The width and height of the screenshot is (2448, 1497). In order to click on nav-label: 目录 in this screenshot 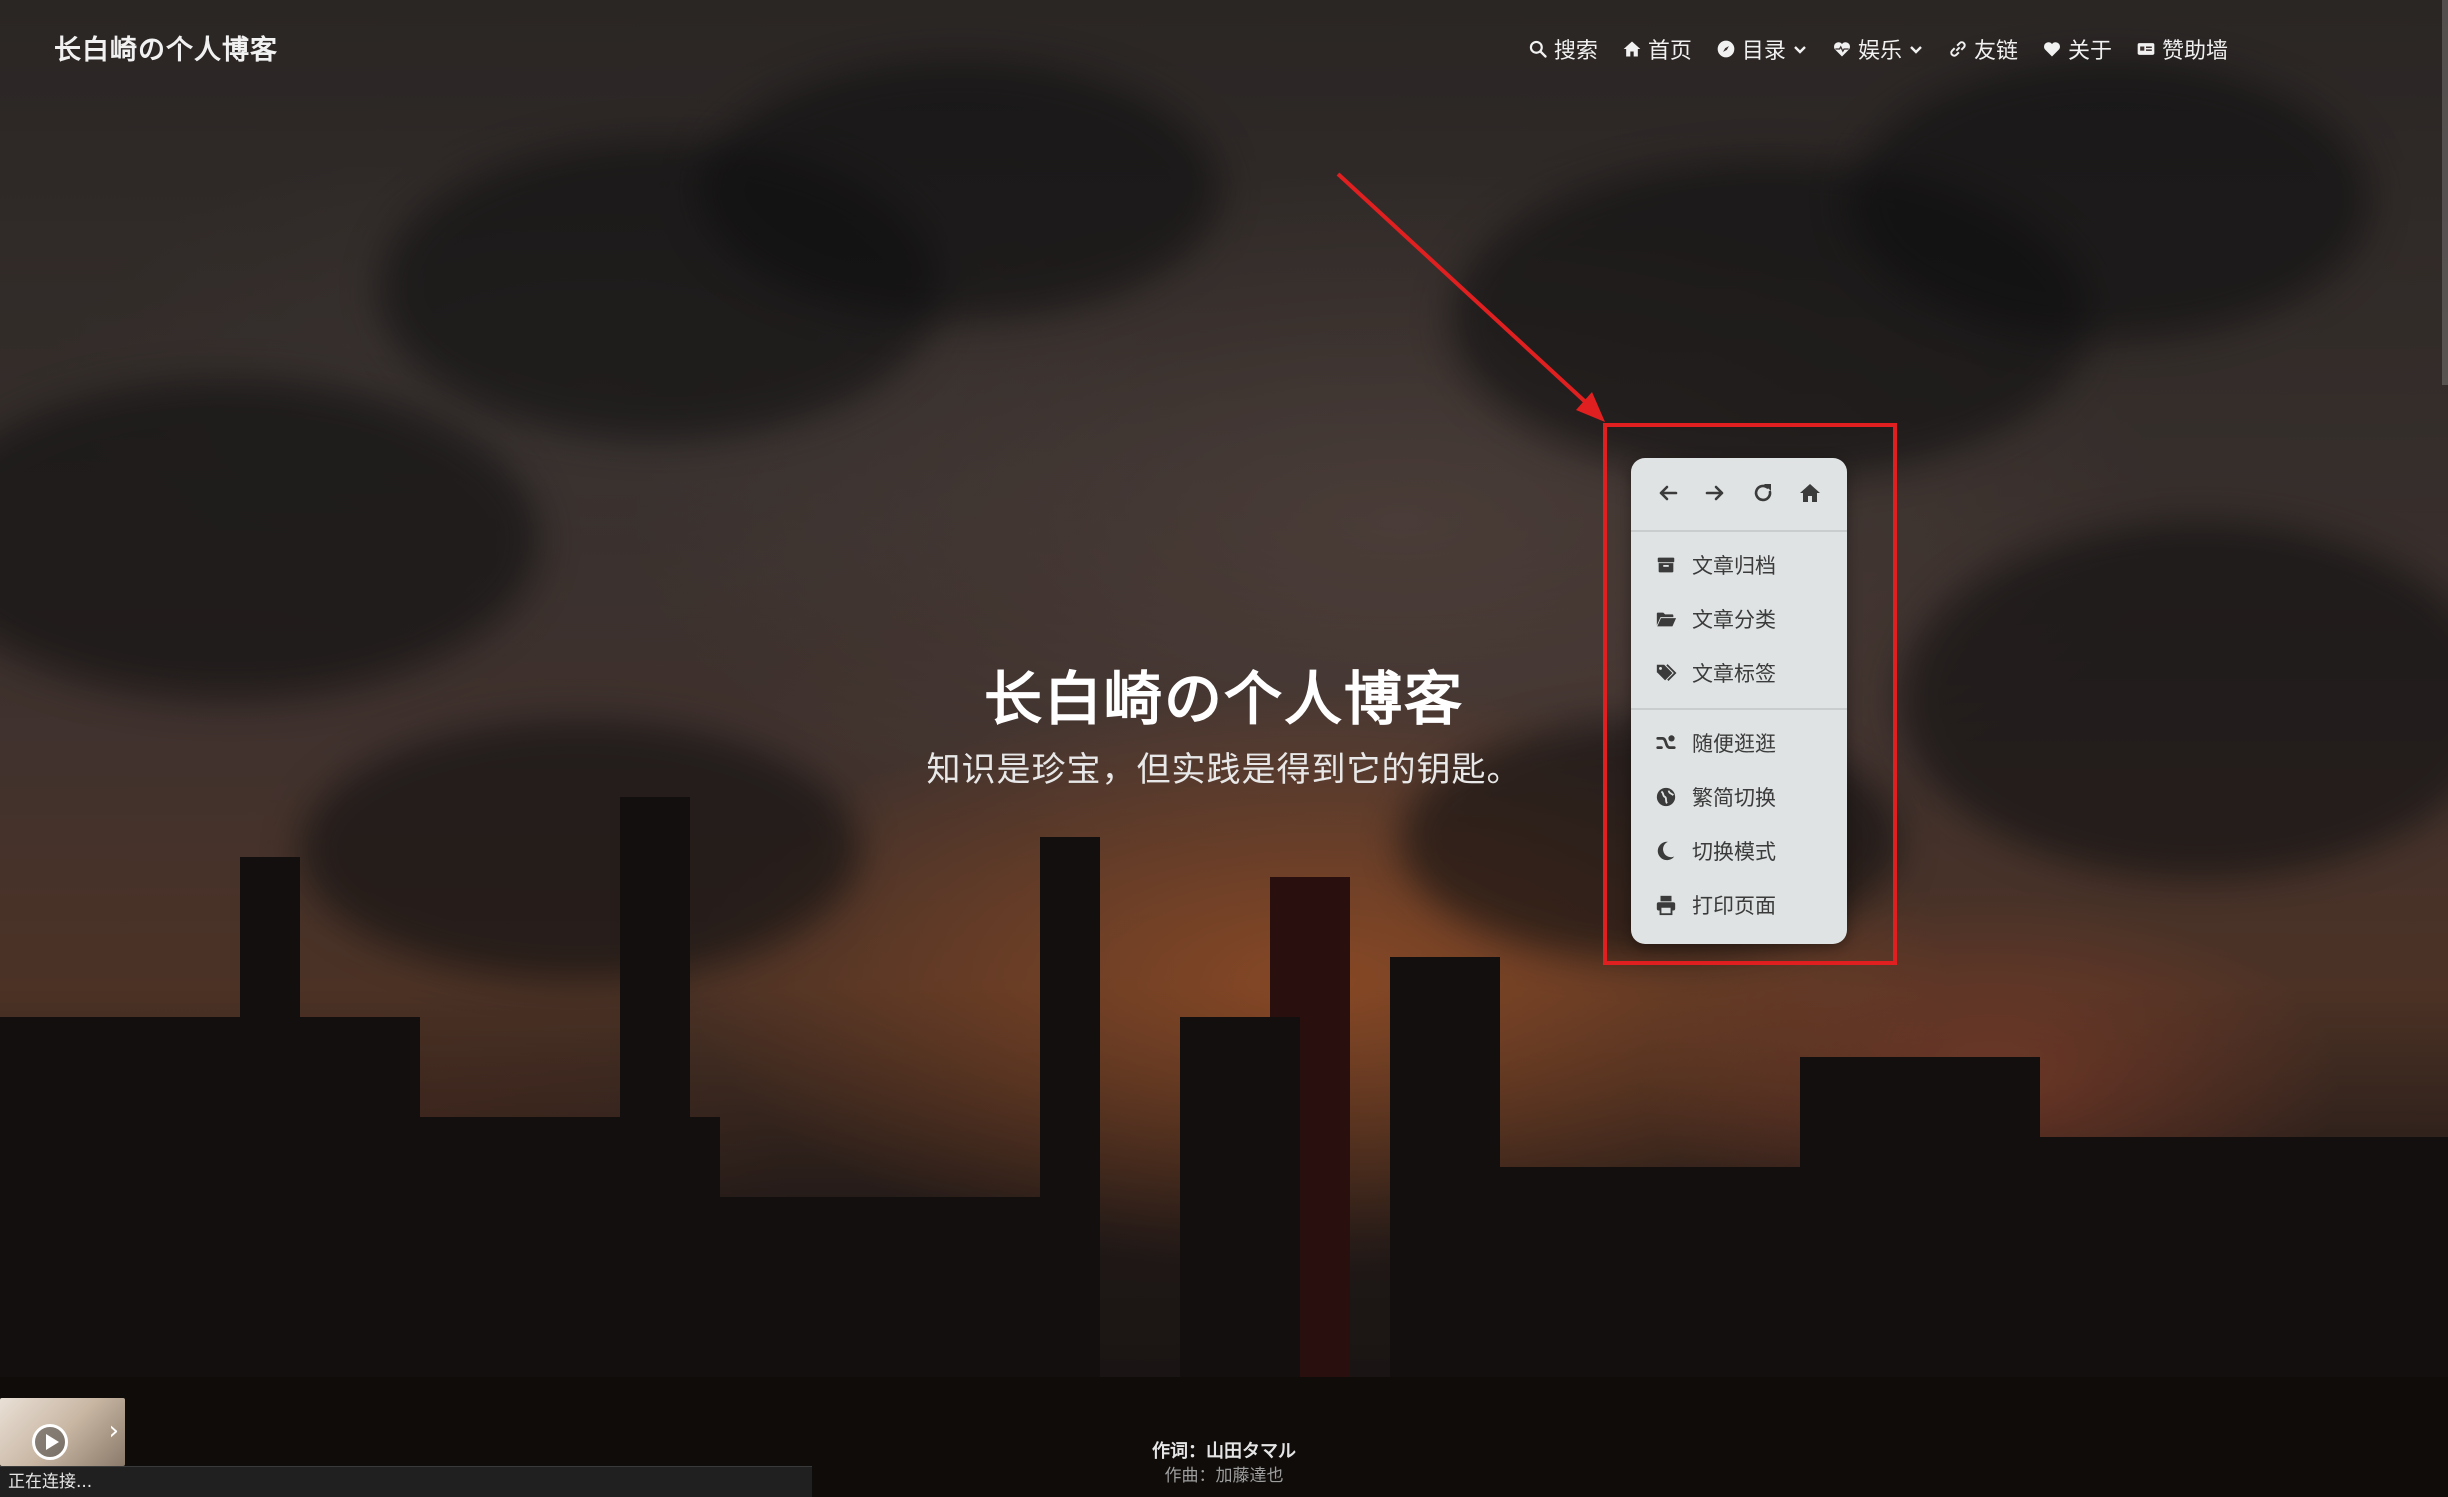, I will do `click(1763, 51)`.